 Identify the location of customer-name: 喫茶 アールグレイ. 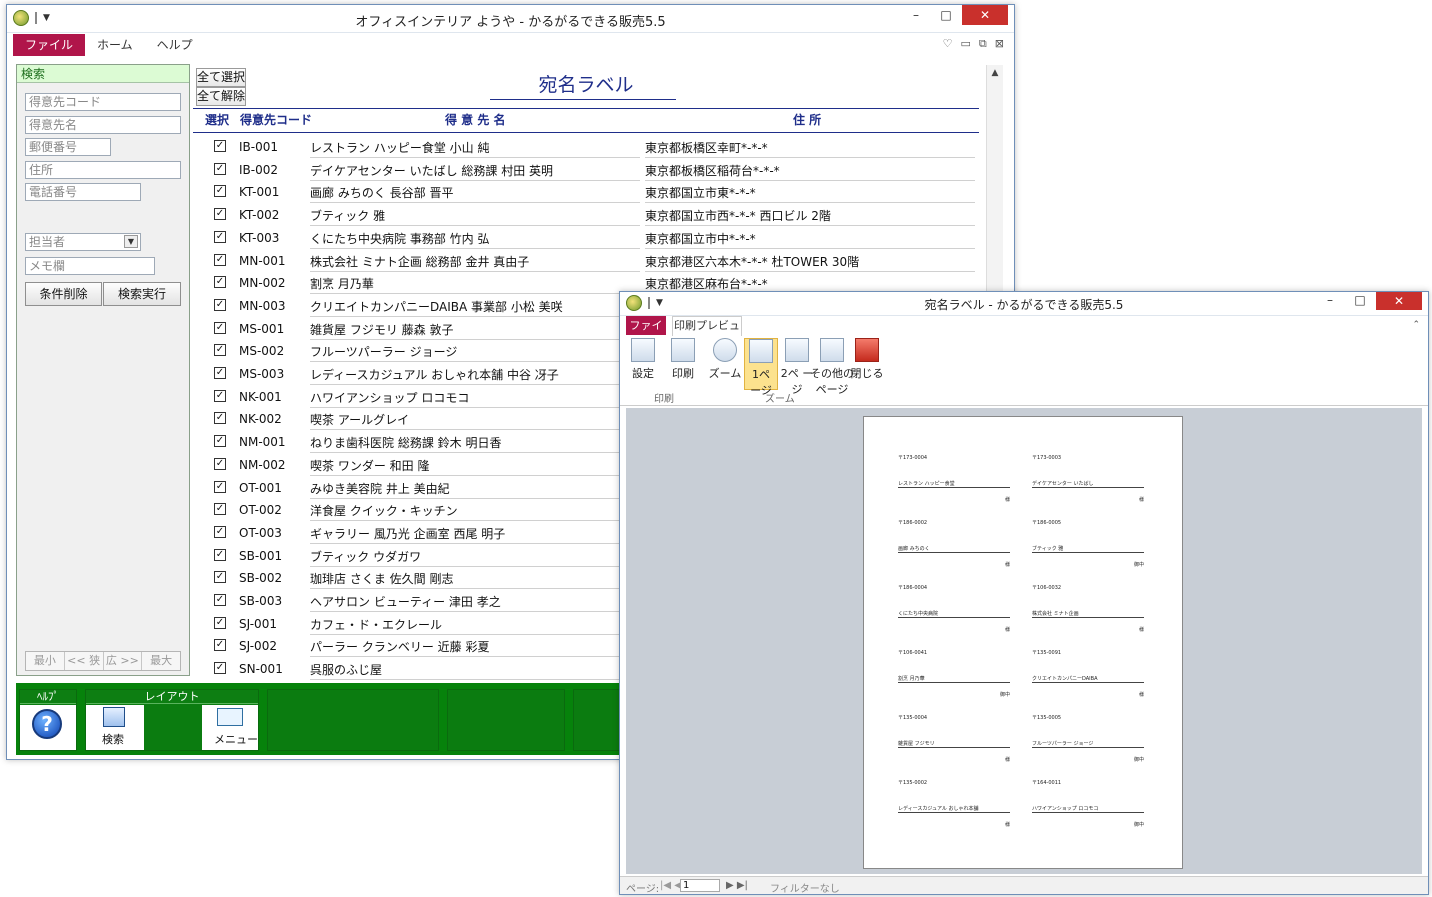
(475, 421).